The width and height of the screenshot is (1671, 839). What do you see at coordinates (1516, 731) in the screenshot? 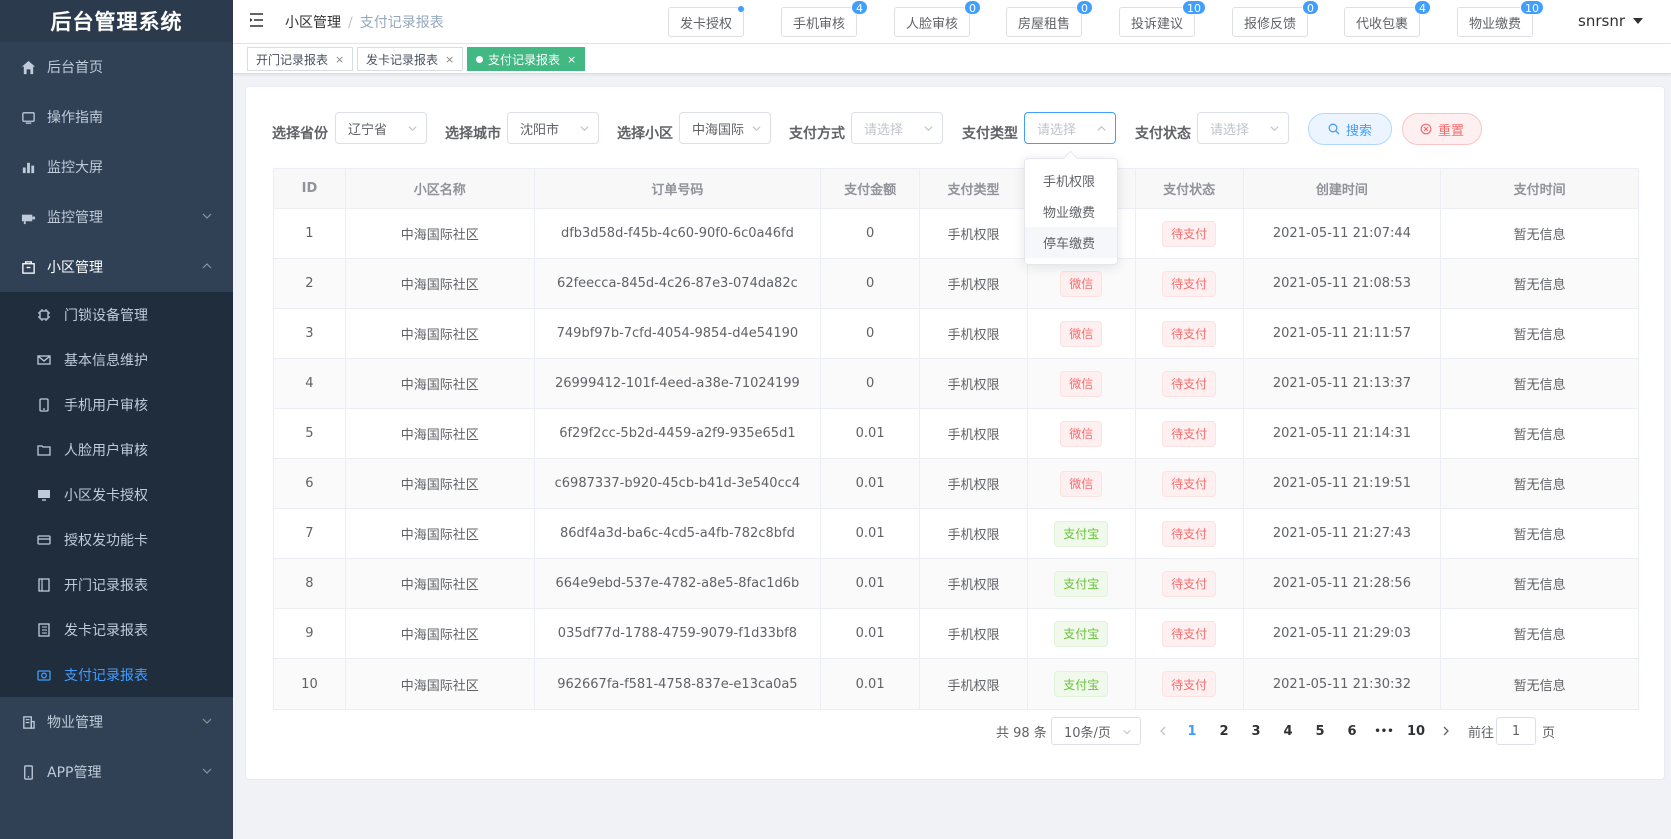
I see `goto-page-input: 1` at bounding box center [1516, 731].